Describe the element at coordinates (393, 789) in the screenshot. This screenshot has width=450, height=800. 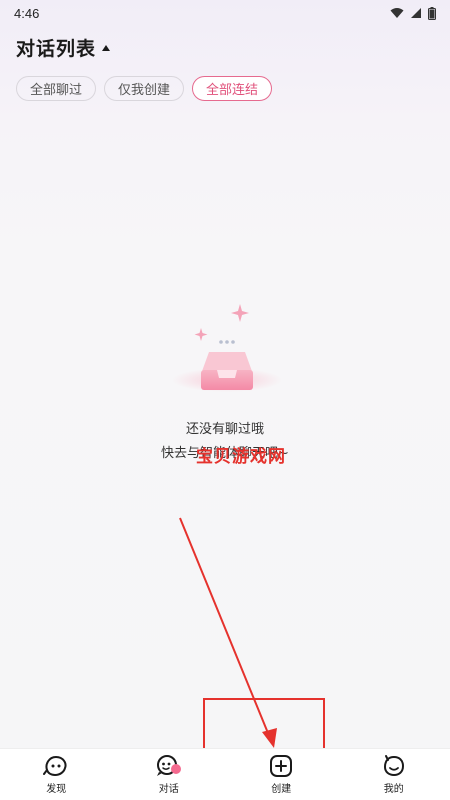
I see `nav-label-profile: 我的` at that location.